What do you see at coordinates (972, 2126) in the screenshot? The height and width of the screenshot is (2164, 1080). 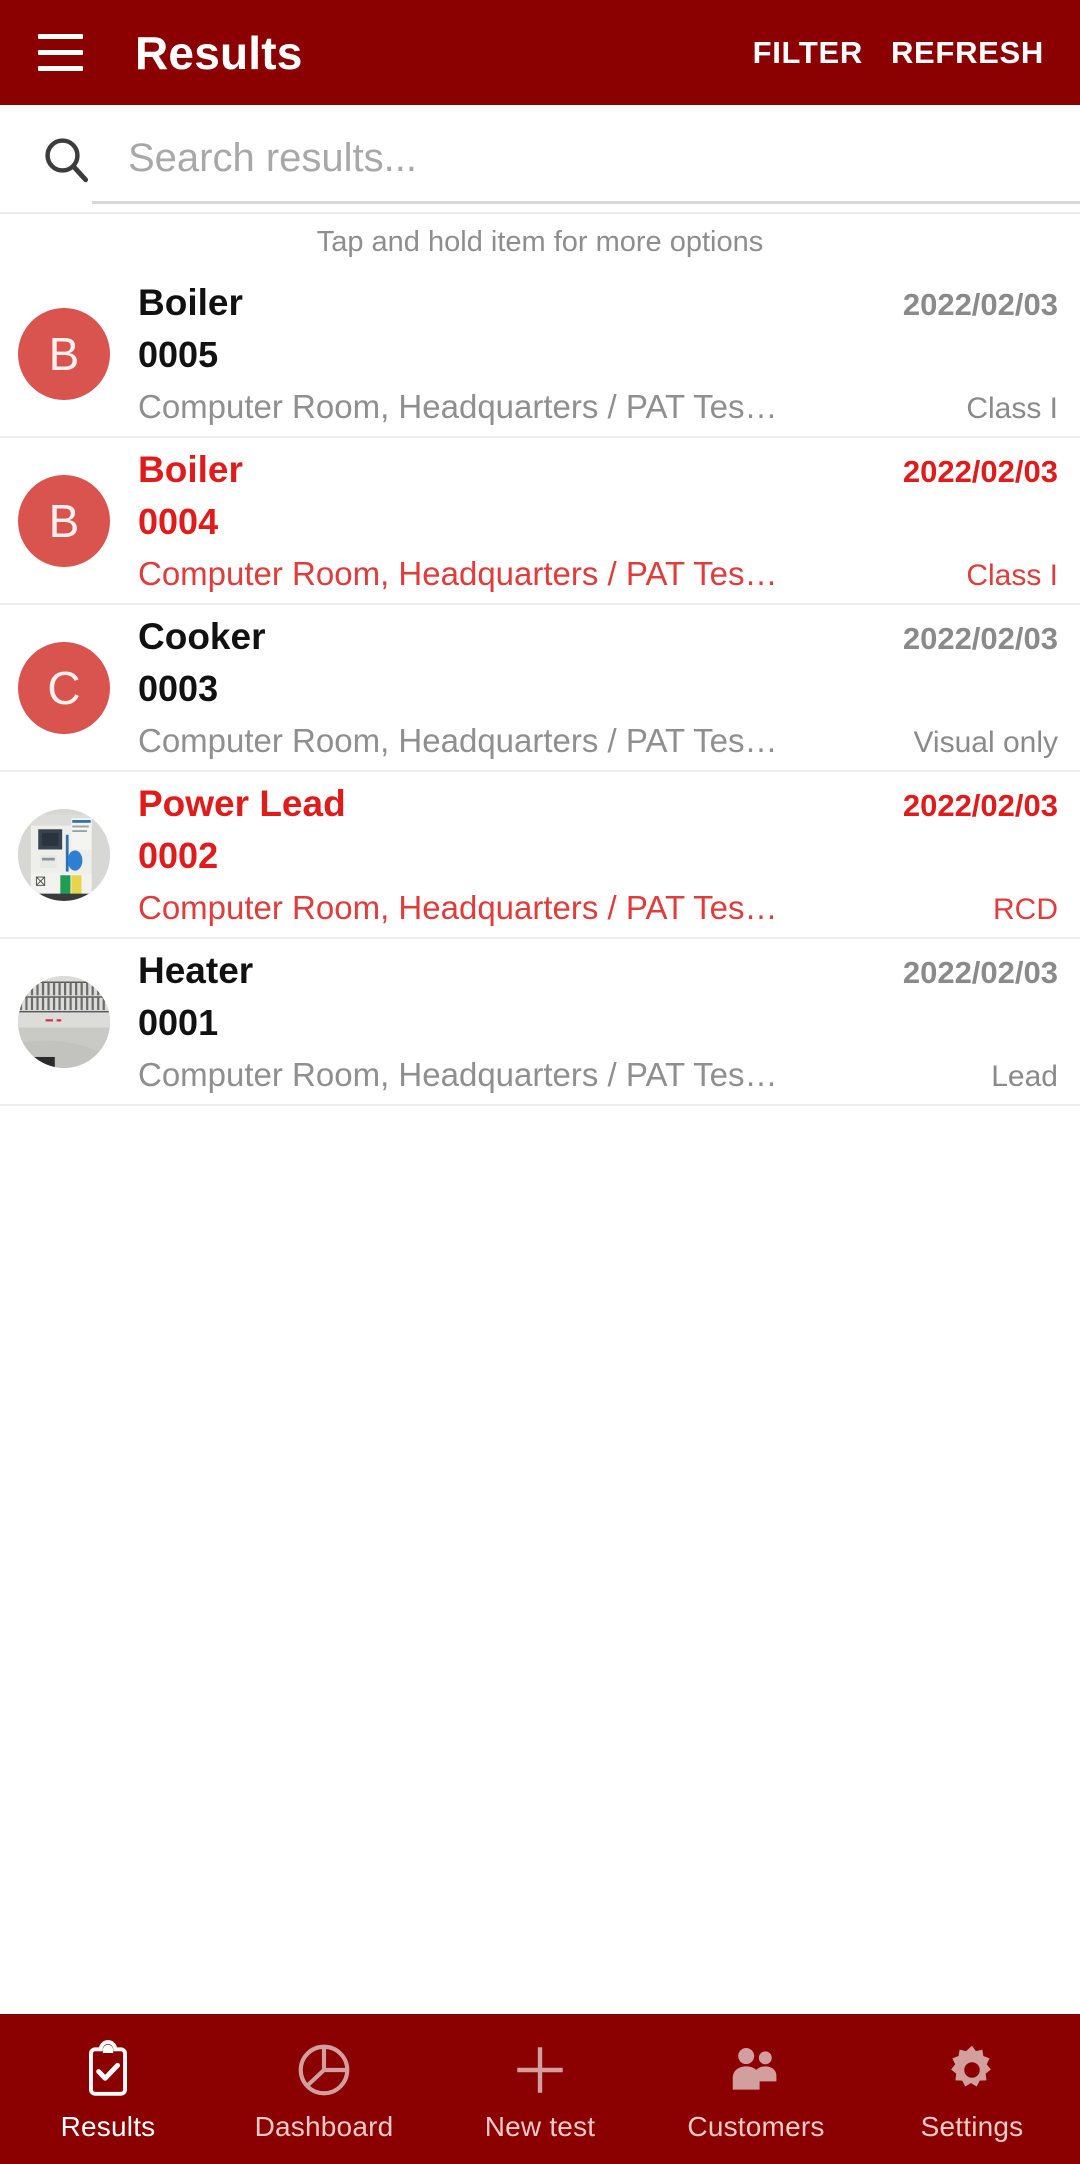 I see `tab-label: Settings` at bounding box center [972, 2126].